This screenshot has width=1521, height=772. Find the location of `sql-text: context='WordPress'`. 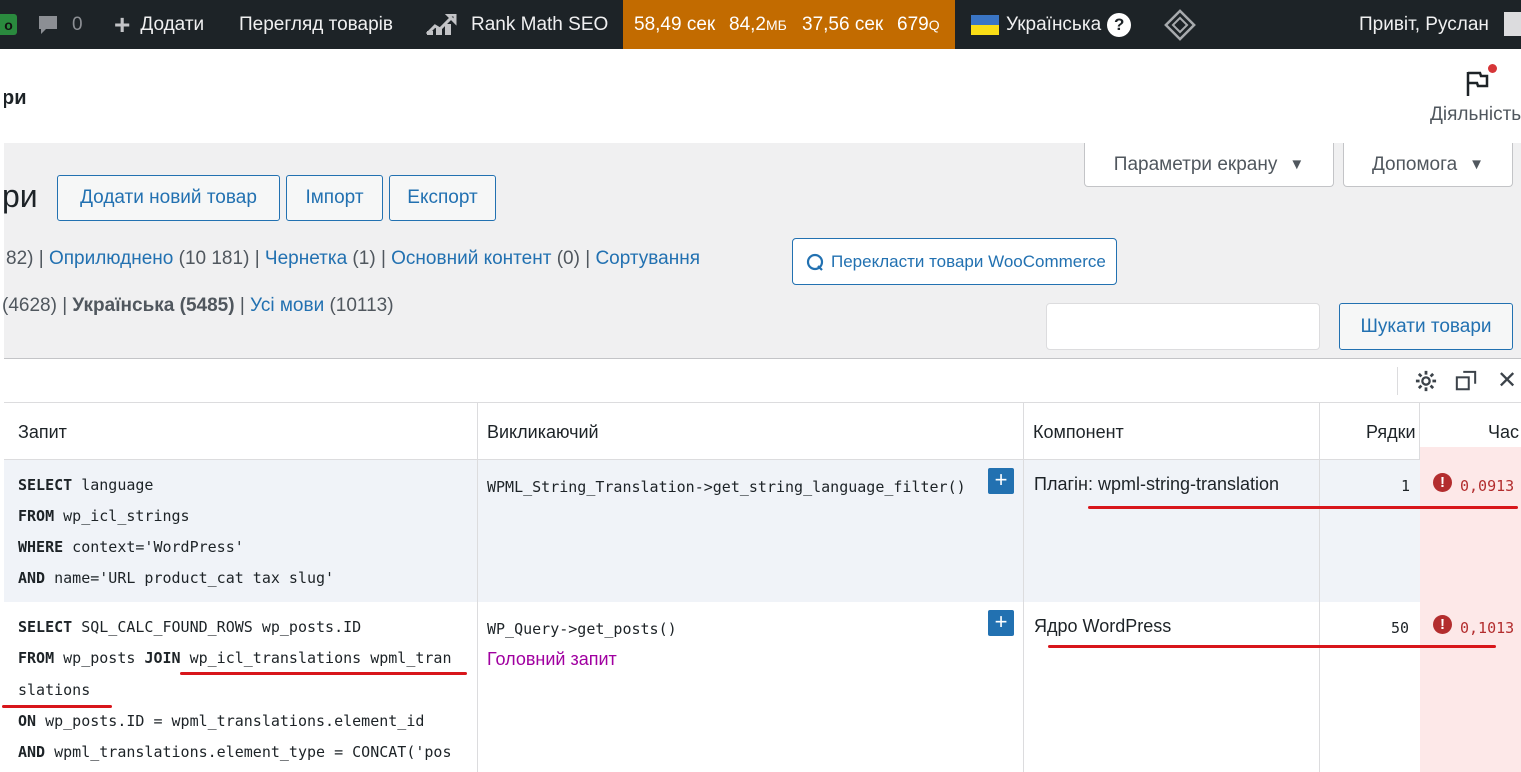

sql-text: context='WordPress' is located at coordinates (153, 547).